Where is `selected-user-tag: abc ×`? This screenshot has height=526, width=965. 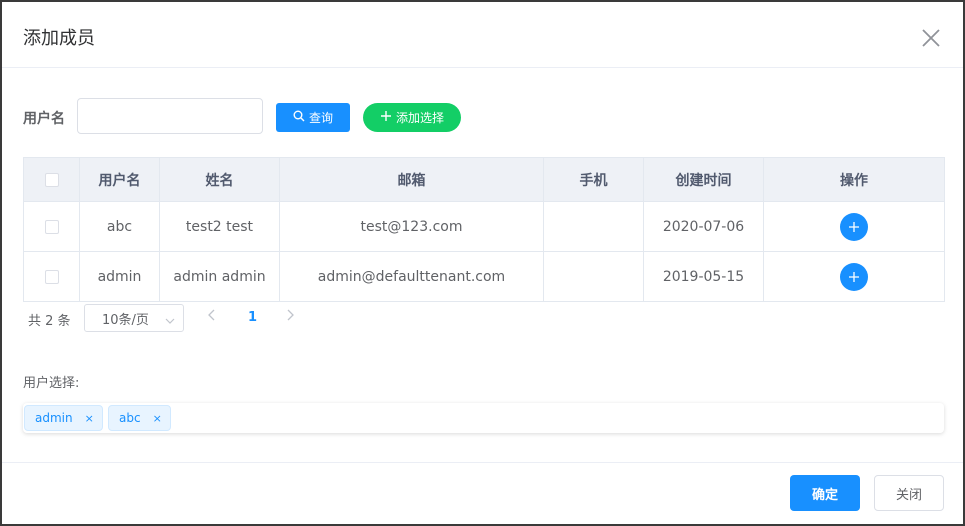
selected-user-tag: abc × is located at coordinates (139, 418).